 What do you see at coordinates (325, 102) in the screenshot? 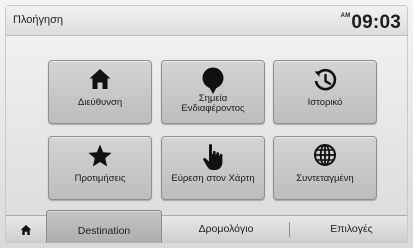
I see `history-label: Ιστορικό` at bounding box center [325, 102].